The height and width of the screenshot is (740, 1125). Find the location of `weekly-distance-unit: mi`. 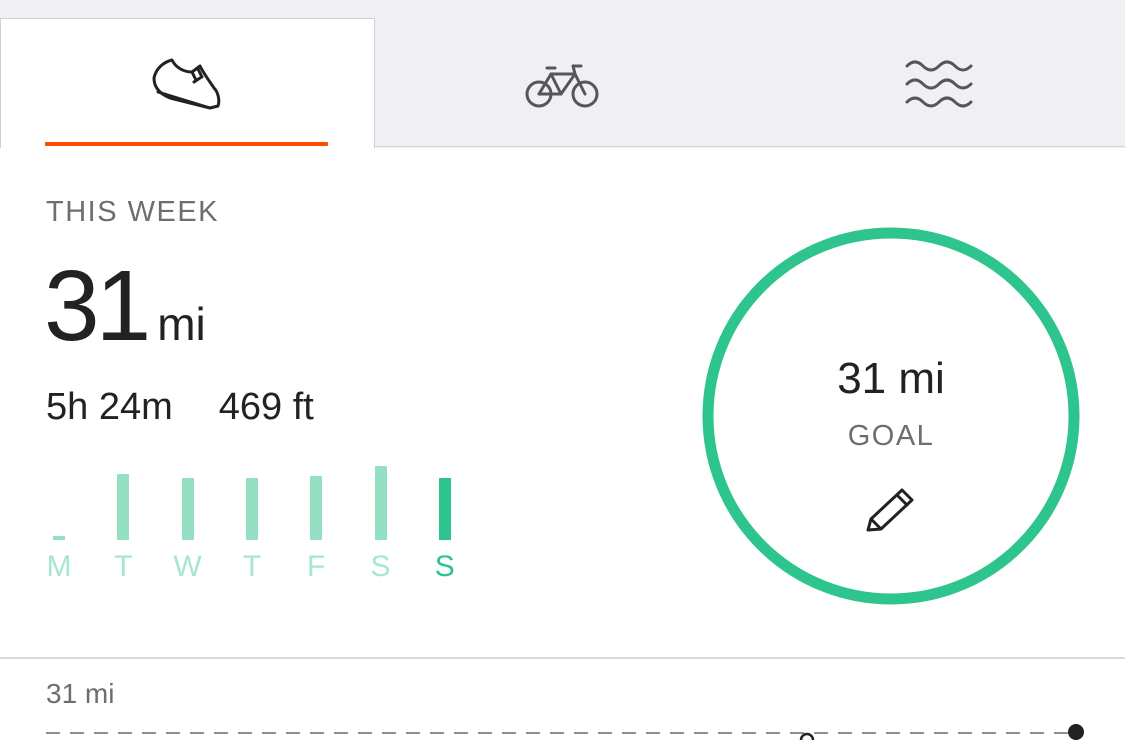

weekly-distance-unit: mi is located at coordinates (181, 324).